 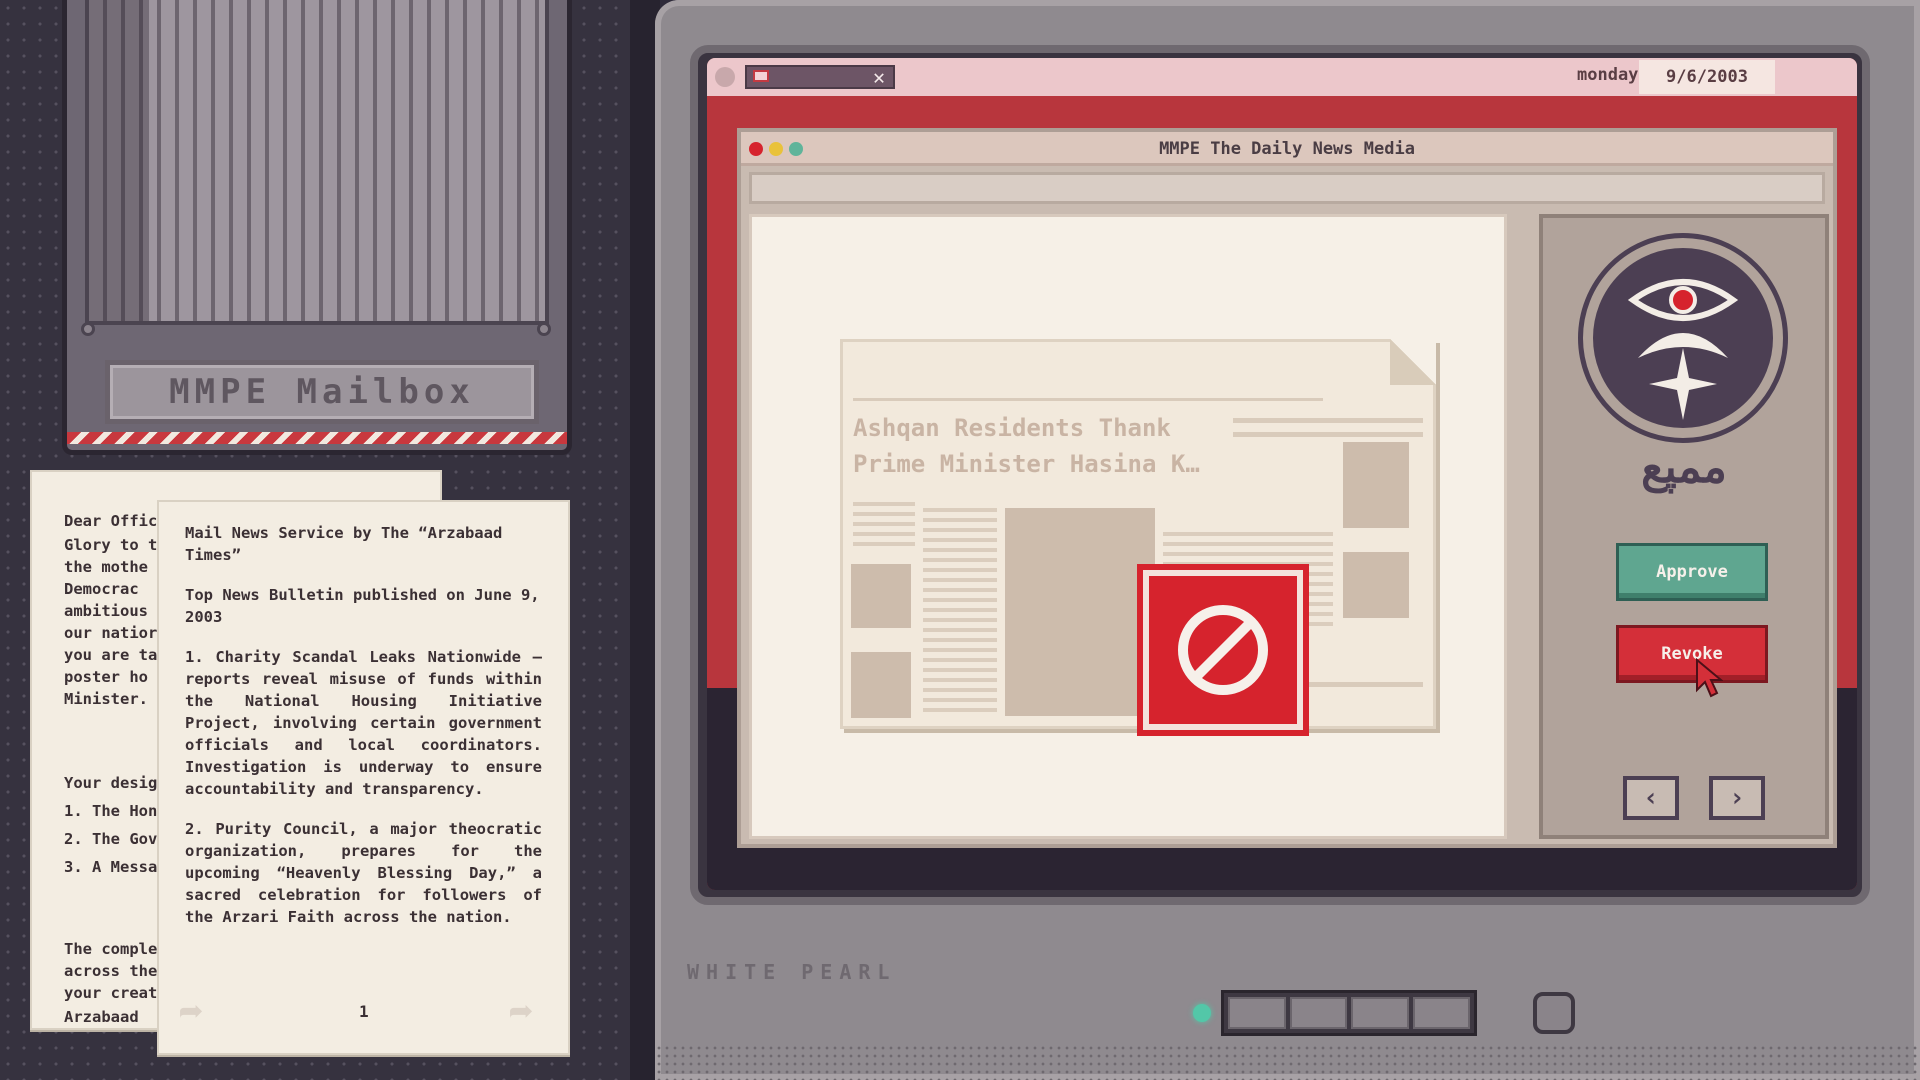 I want to click on taskbar-tab: ✕, so click(x=820, y=77).